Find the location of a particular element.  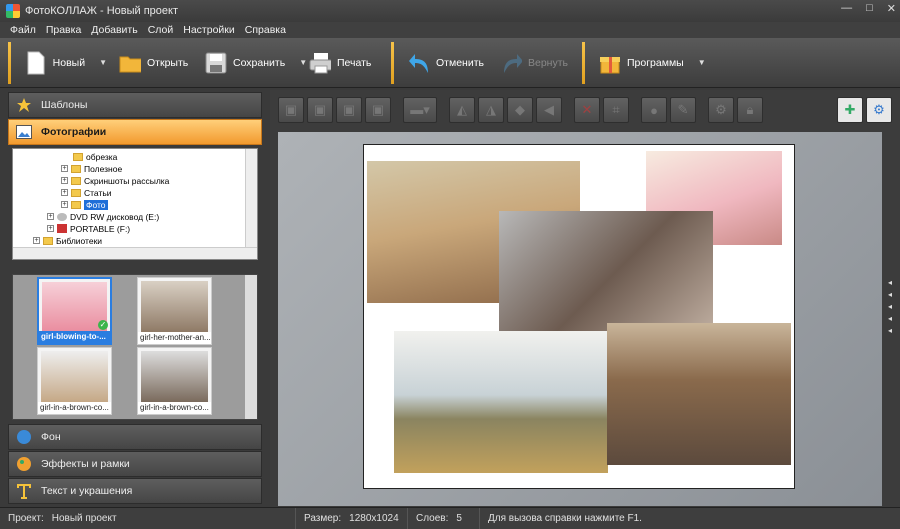

library-icon is located at coordinates (48, 240).